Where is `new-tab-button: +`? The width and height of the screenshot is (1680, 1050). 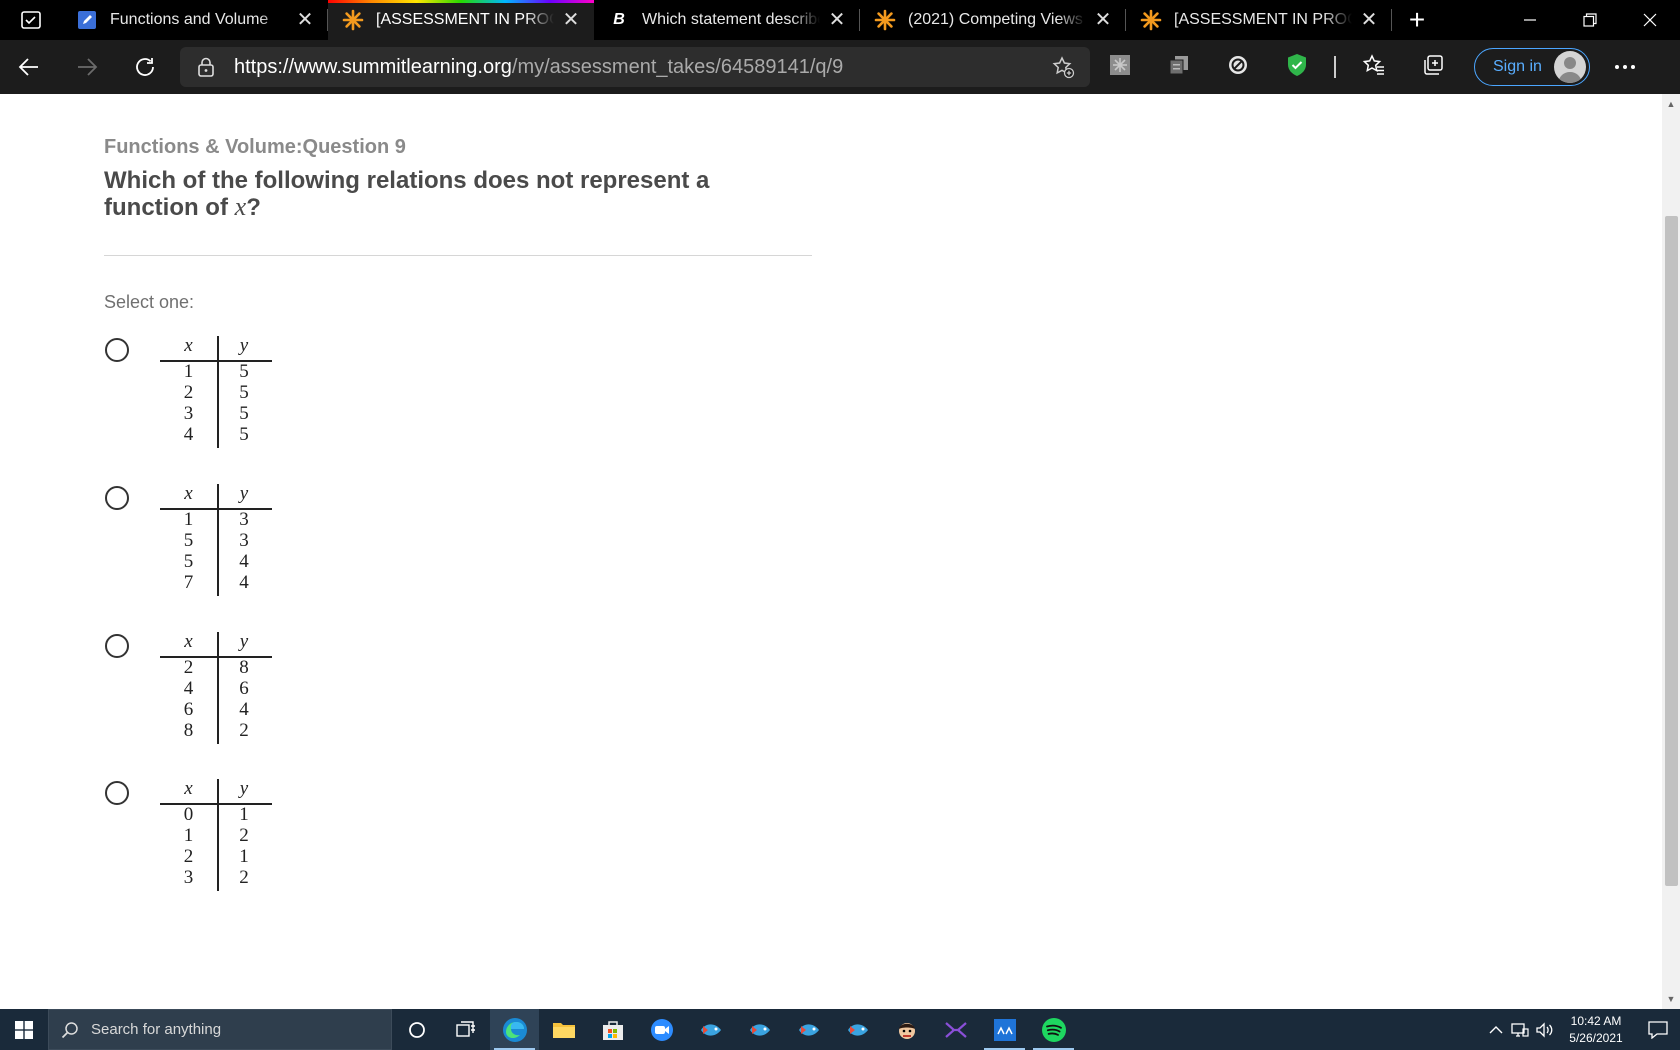 new-tab-button: + is located at coordinates (1417, 20).